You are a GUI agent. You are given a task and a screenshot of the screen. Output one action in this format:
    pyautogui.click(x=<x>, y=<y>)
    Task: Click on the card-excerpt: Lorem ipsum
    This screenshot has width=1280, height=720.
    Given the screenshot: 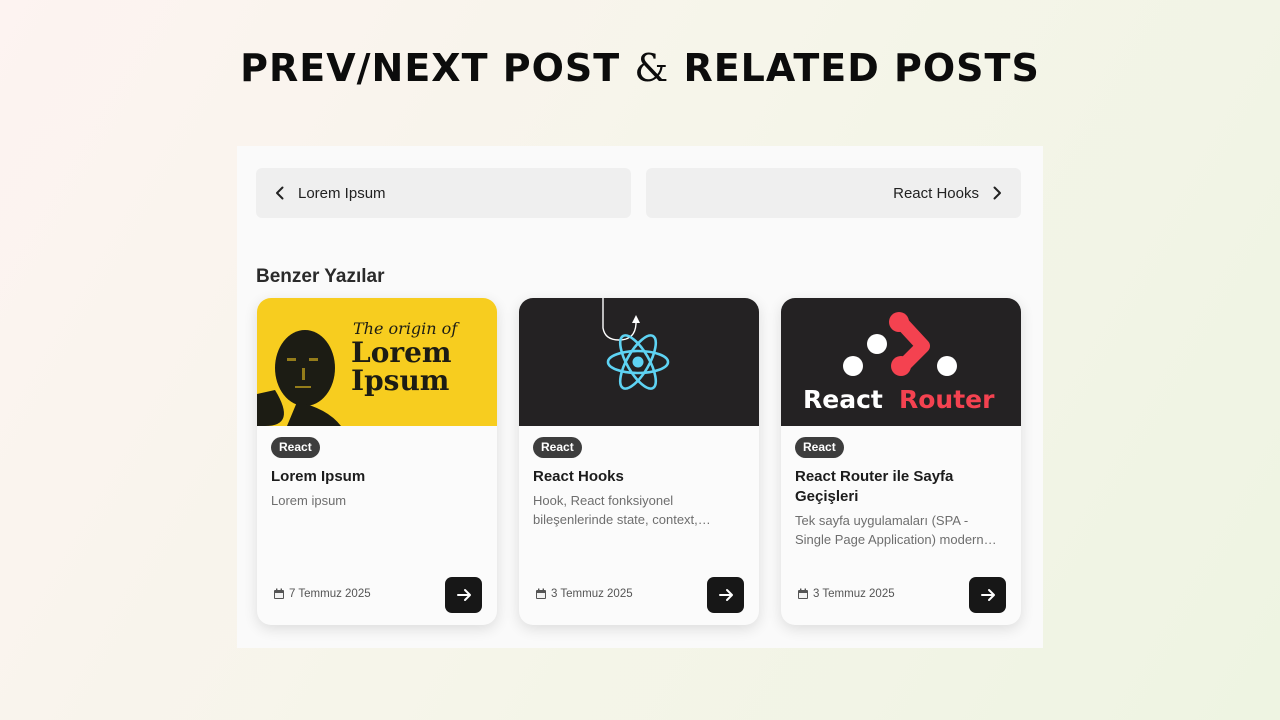 What is the action you would take?
    pyautogui.click(x=309, y=500)
    